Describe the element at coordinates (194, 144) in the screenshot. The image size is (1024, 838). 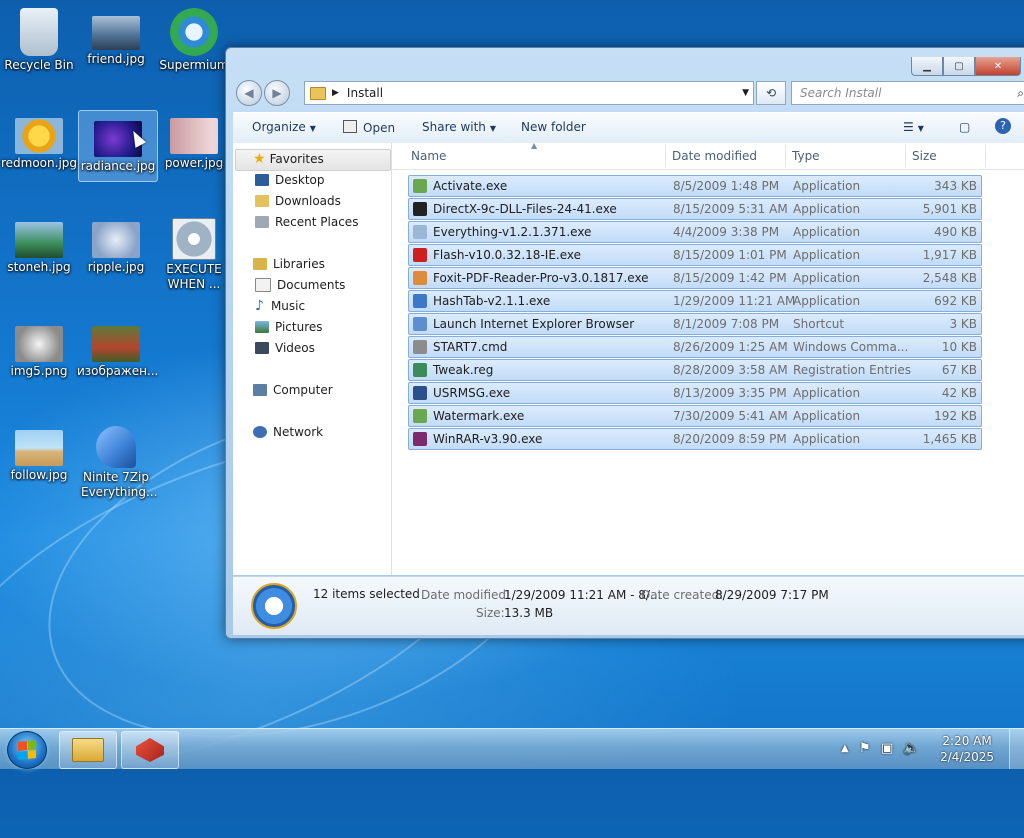
I see `desktop-icon-power: power.jpg` at that location.